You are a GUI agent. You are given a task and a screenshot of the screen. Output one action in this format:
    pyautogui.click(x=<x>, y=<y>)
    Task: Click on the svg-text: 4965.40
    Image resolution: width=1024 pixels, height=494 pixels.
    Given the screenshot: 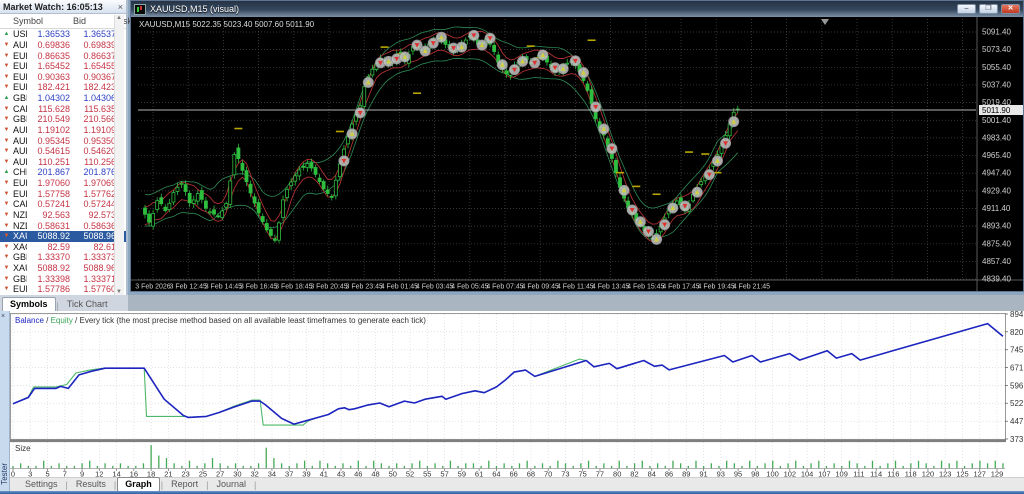 What is the action you would take?
    pyautogui.click(x=996, y=155)
    